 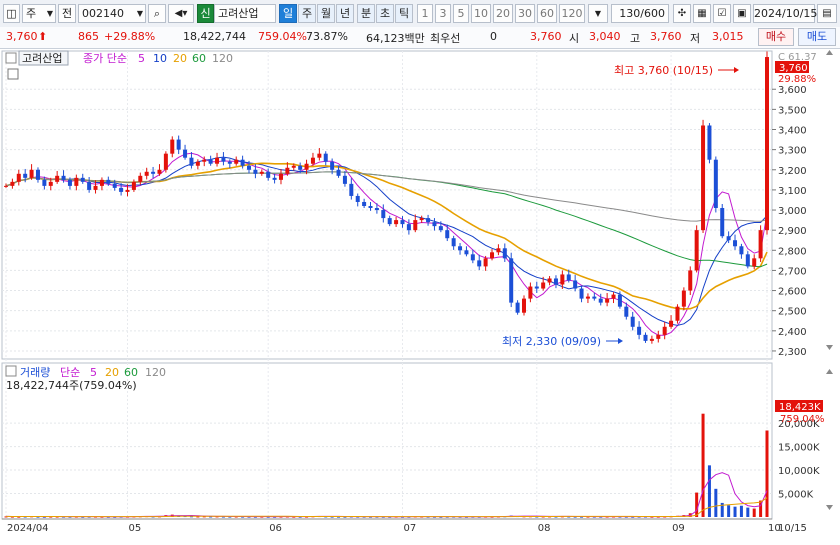 What do you see at coordinates (792, 191) in the screenshot?
I see `price-tick-label: 3,100` at bounding box center [792, 191].